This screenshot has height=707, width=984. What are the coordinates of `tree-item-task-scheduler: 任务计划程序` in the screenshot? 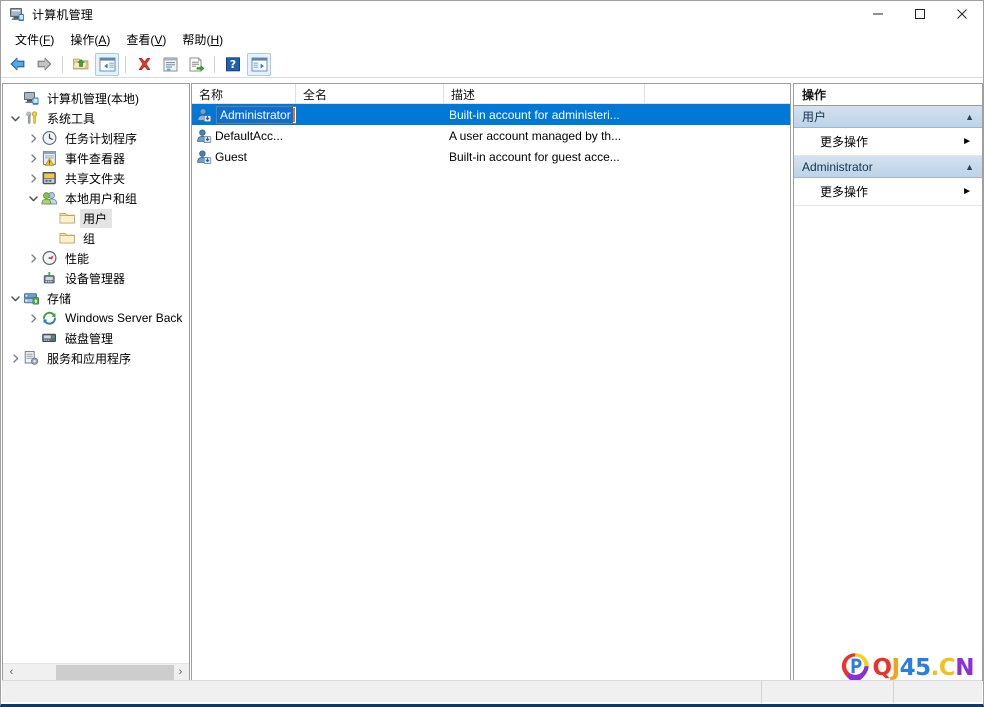 It's located at (96, 138).